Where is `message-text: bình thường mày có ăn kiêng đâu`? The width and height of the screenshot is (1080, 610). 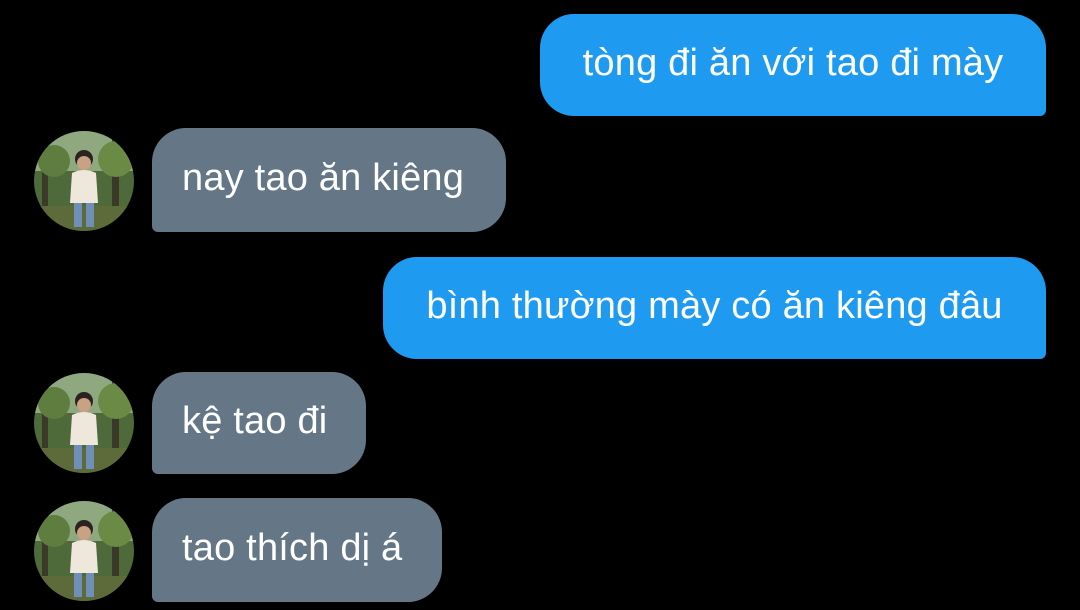 message-text: bình thường mày có ăn kiêng đâu is located at coordinates (714, 306).